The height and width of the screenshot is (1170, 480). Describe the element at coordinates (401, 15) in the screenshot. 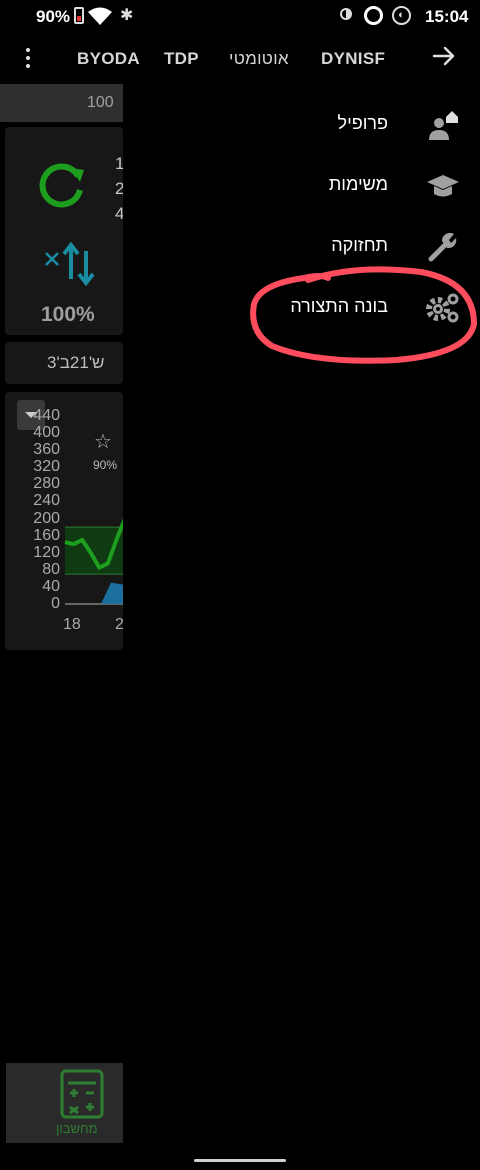

I see `brand-icon: ◐` at that location.